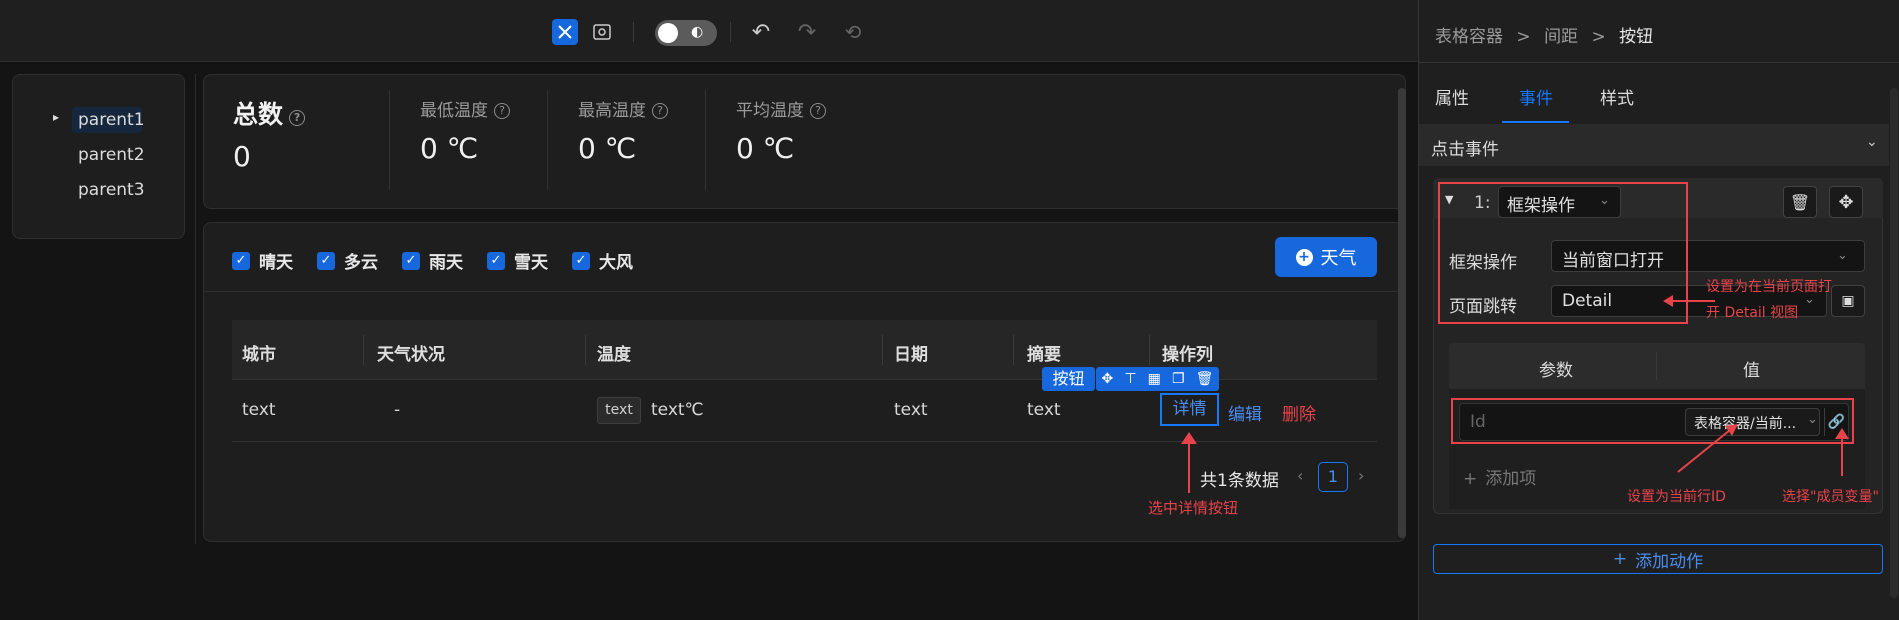  What do you see at coordinates (269, 113) in the screenshot?
I see `stat-total-label: 总数?` at bounding box center [269, 113].